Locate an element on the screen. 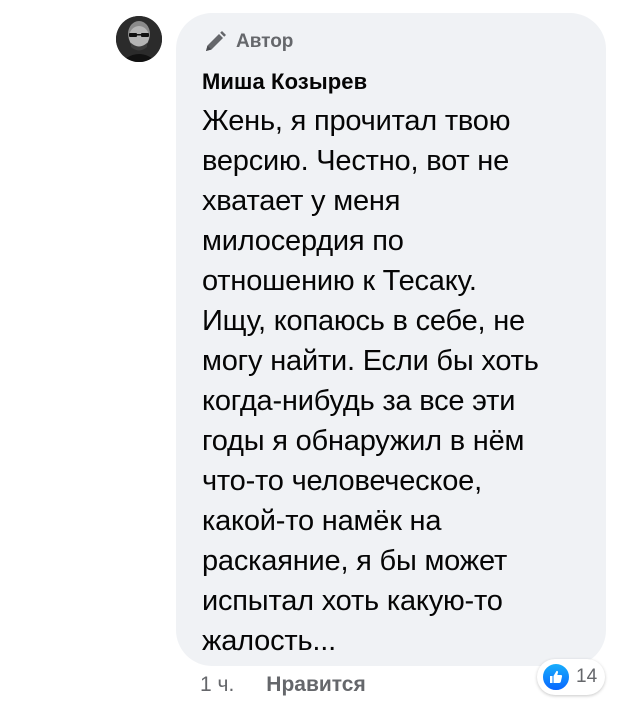  reaction-count: 14 is located at coordinates (587, 676).